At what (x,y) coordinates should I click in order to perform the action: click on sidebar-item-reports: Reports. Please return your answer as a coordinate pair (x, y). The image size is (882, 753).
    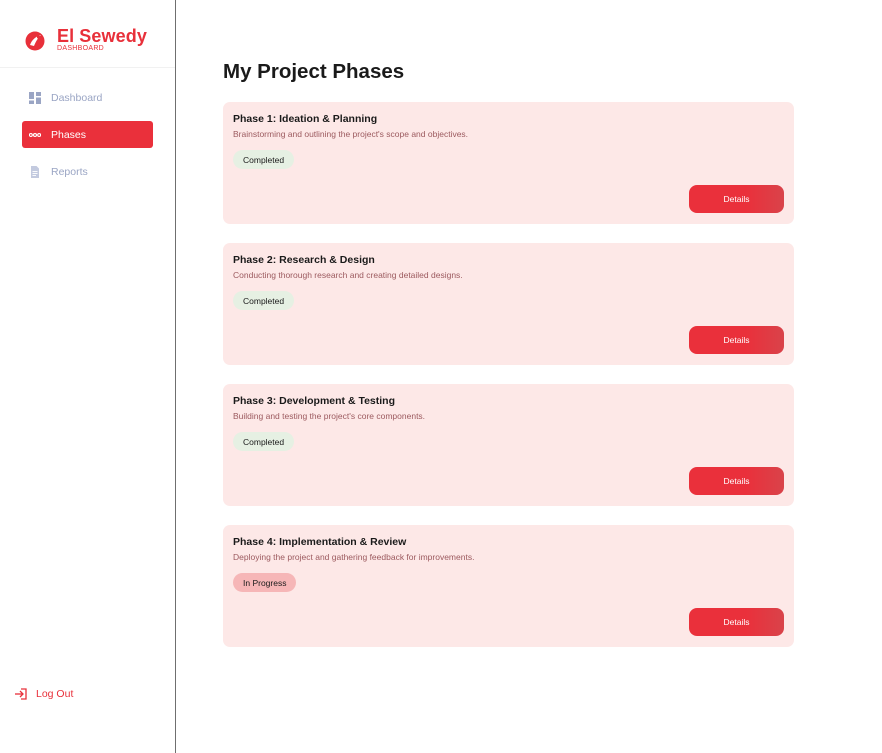
    Looking at the image, I should click on (87, 171).